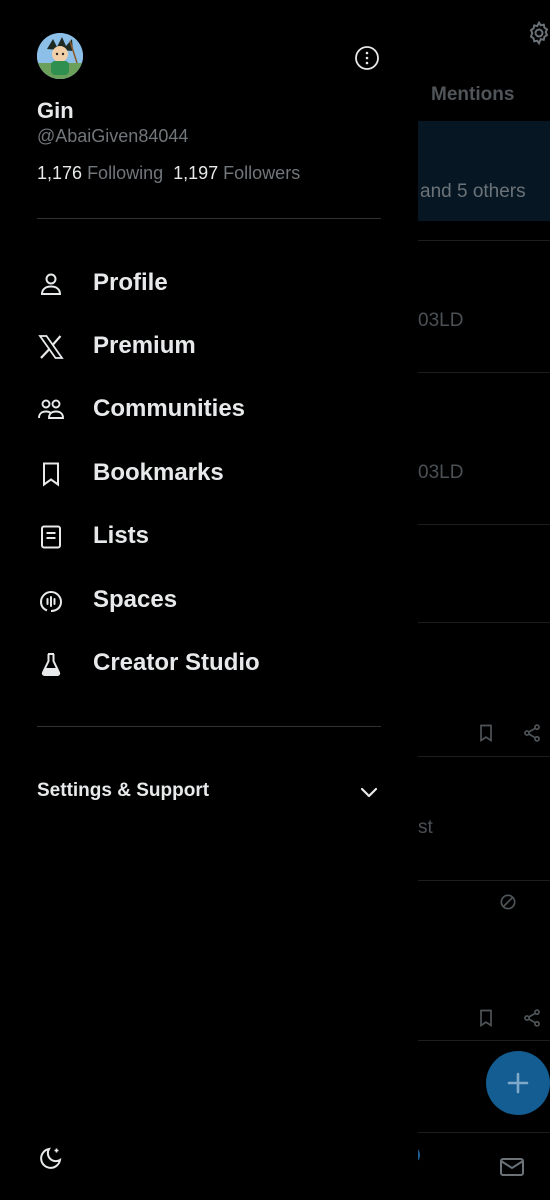  I want to click on menu-item-profile: Profile, so click(209, 283).